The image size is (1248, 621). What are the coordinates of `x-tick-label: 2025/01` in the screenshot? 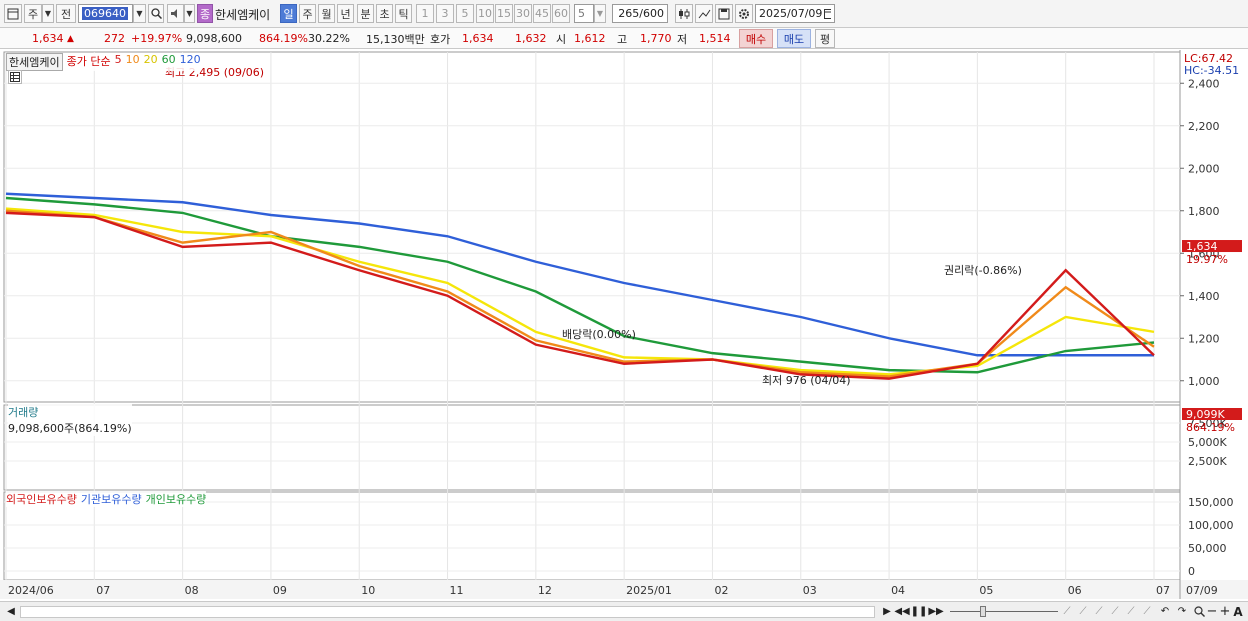 It's located at (649, 590).